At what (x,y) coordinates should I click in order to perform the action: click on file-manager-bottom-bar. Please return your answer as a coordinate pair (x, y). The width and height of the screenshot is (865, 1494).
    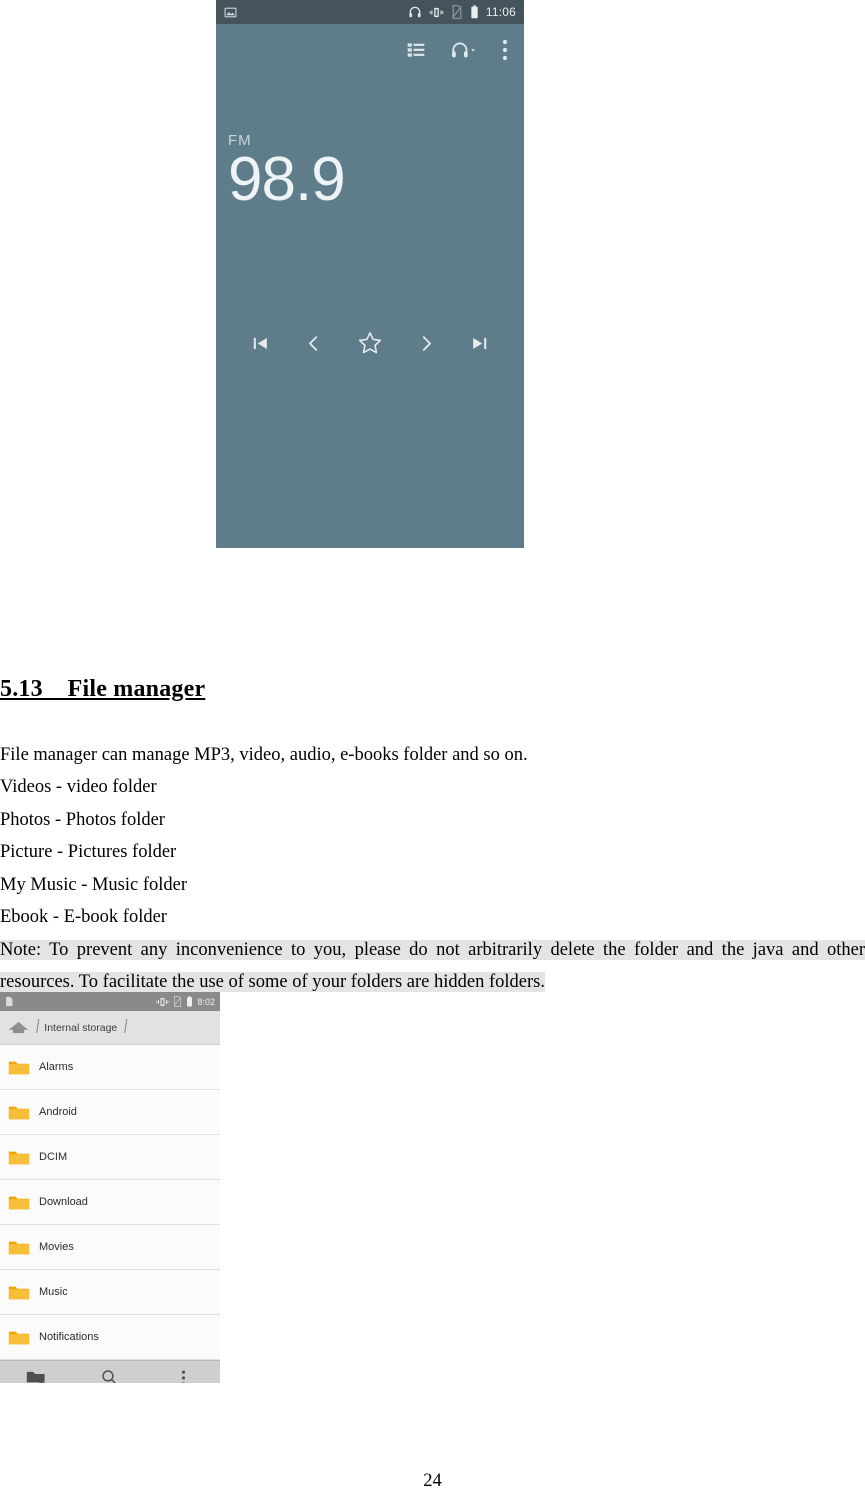
    Looking at the image, I should click on (110, 1371).